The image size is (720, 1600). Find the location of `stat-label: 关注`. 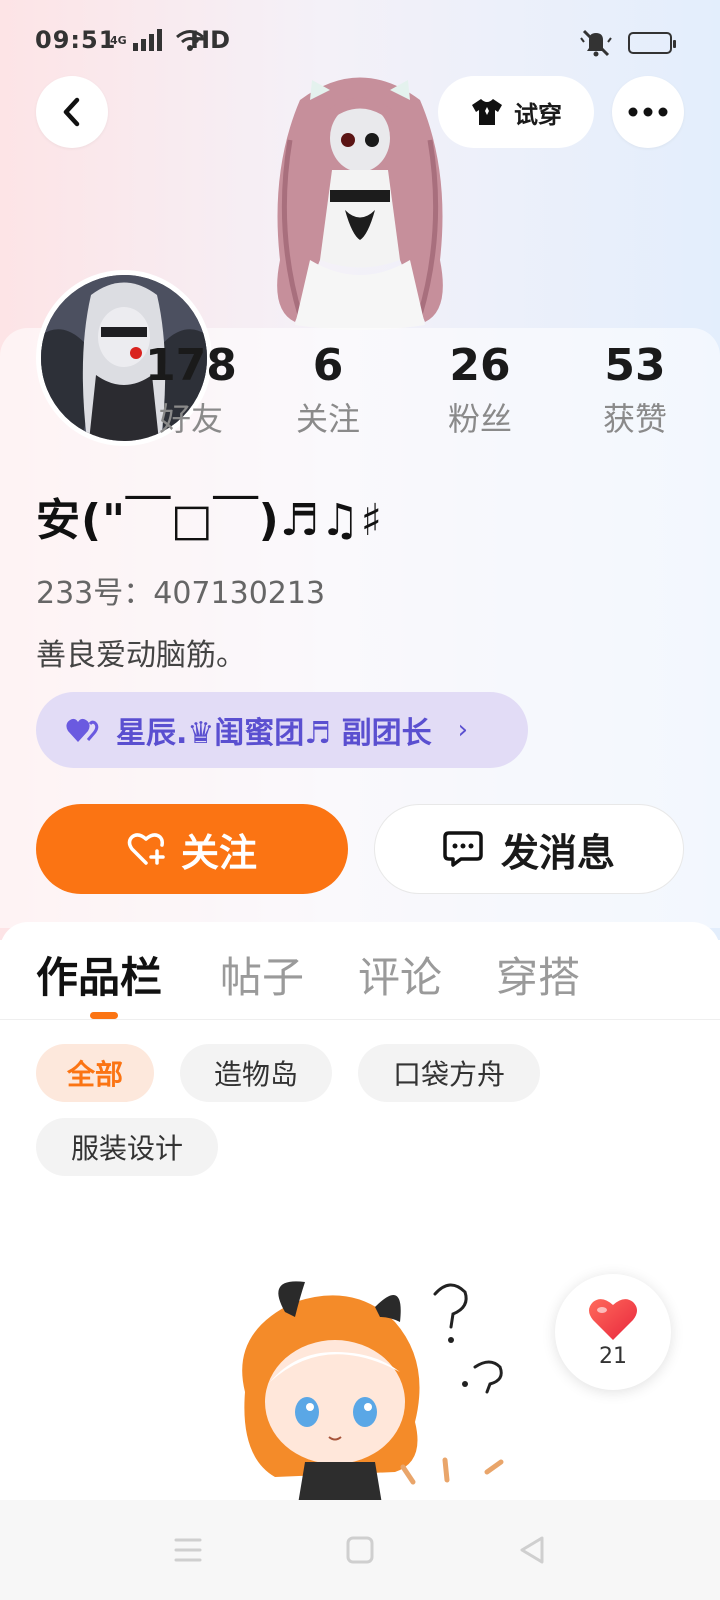

stat-label: 关注 is located at coordinates (327, 419).